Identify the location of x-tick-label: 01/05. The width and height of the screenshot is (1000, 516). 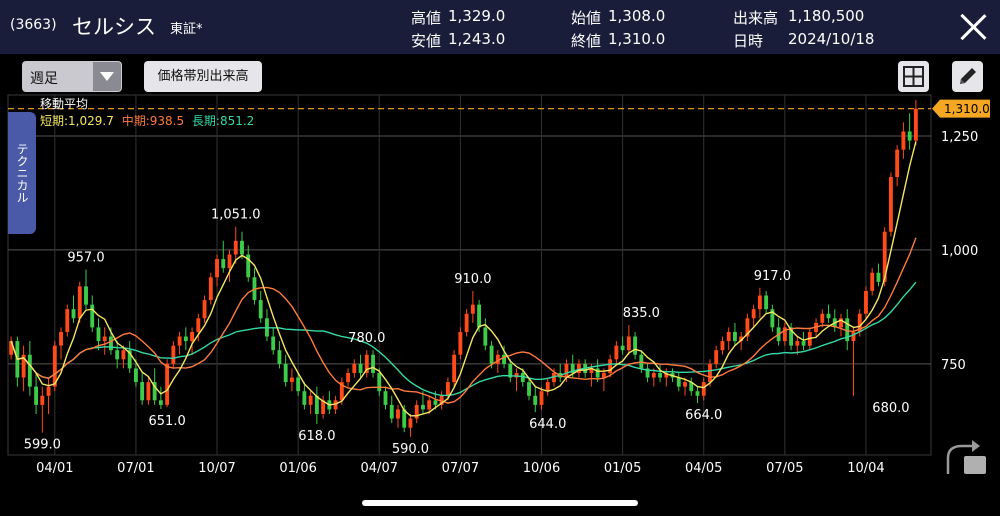
(622, 468).